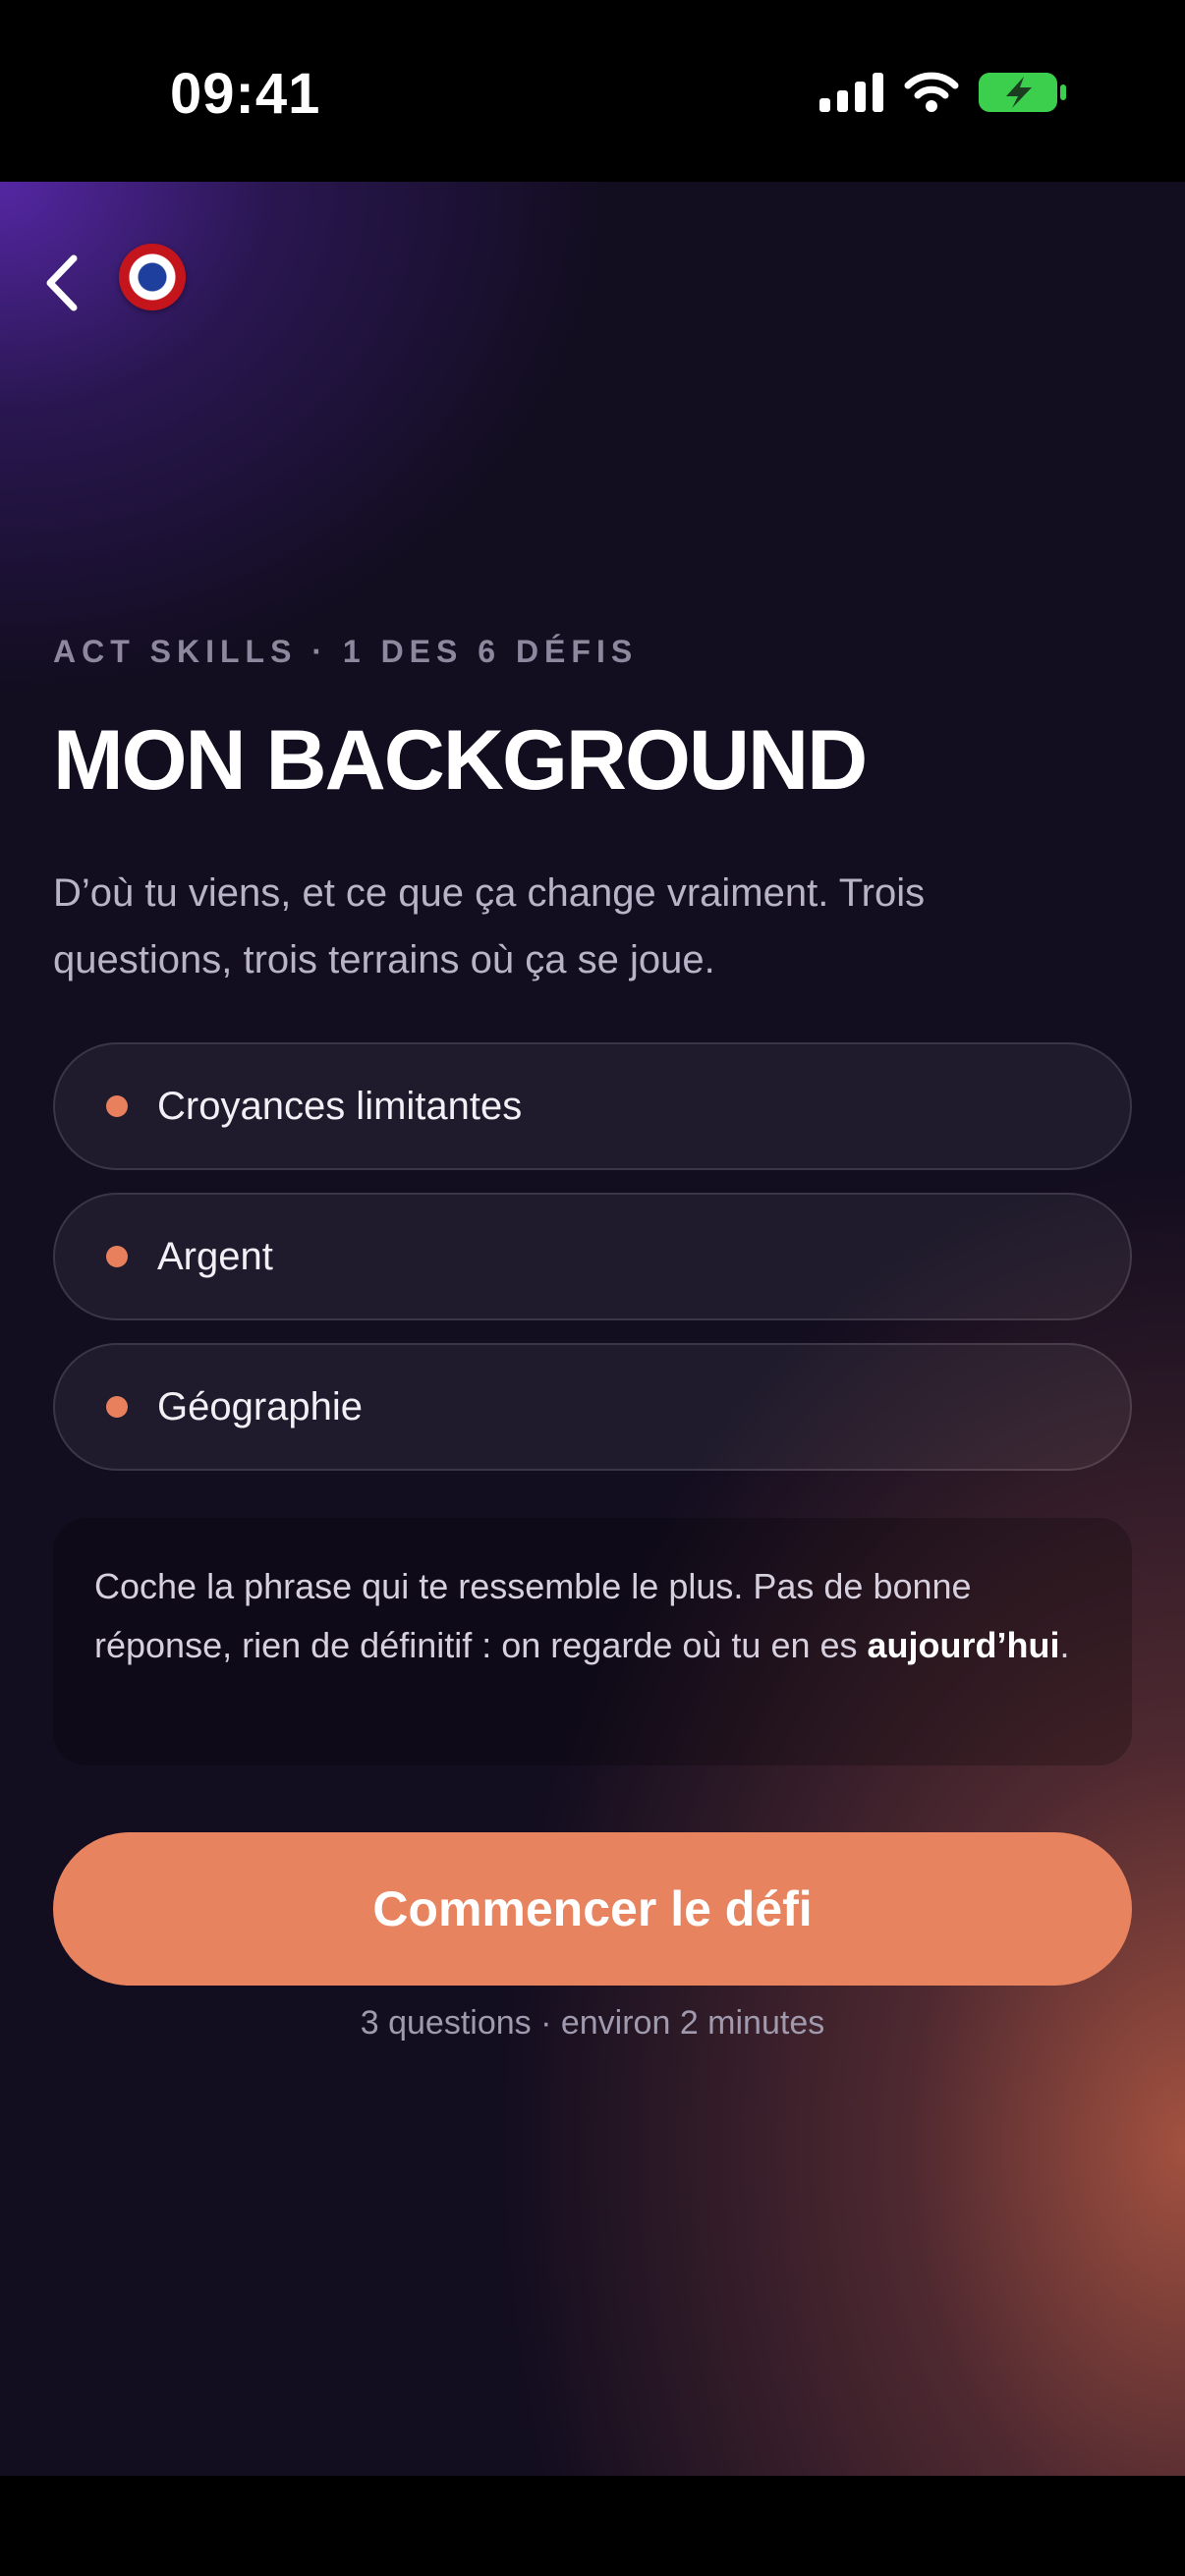 This screenshot has height=2576, width=1185. What do you see at coordinates (340, 1106) in the screenshot?
I see `topic-label: Croyances limitantes` at bounding box center [340, 1106].